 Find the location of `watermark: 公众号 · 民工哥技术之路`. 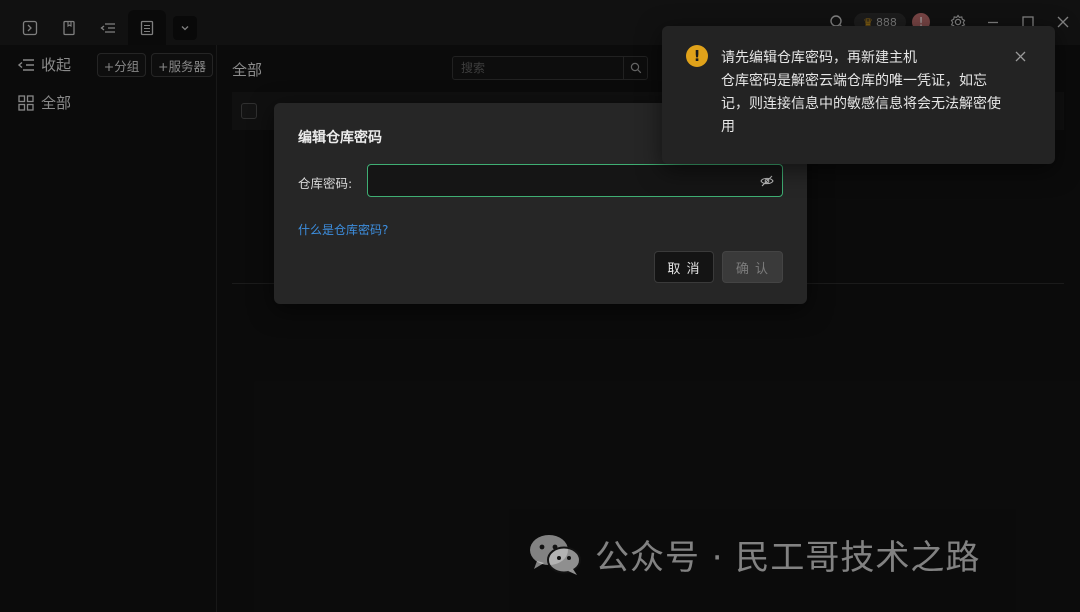

watermark: 公众号 · 民工哥技术之路 is located at coordinates (753, 554).